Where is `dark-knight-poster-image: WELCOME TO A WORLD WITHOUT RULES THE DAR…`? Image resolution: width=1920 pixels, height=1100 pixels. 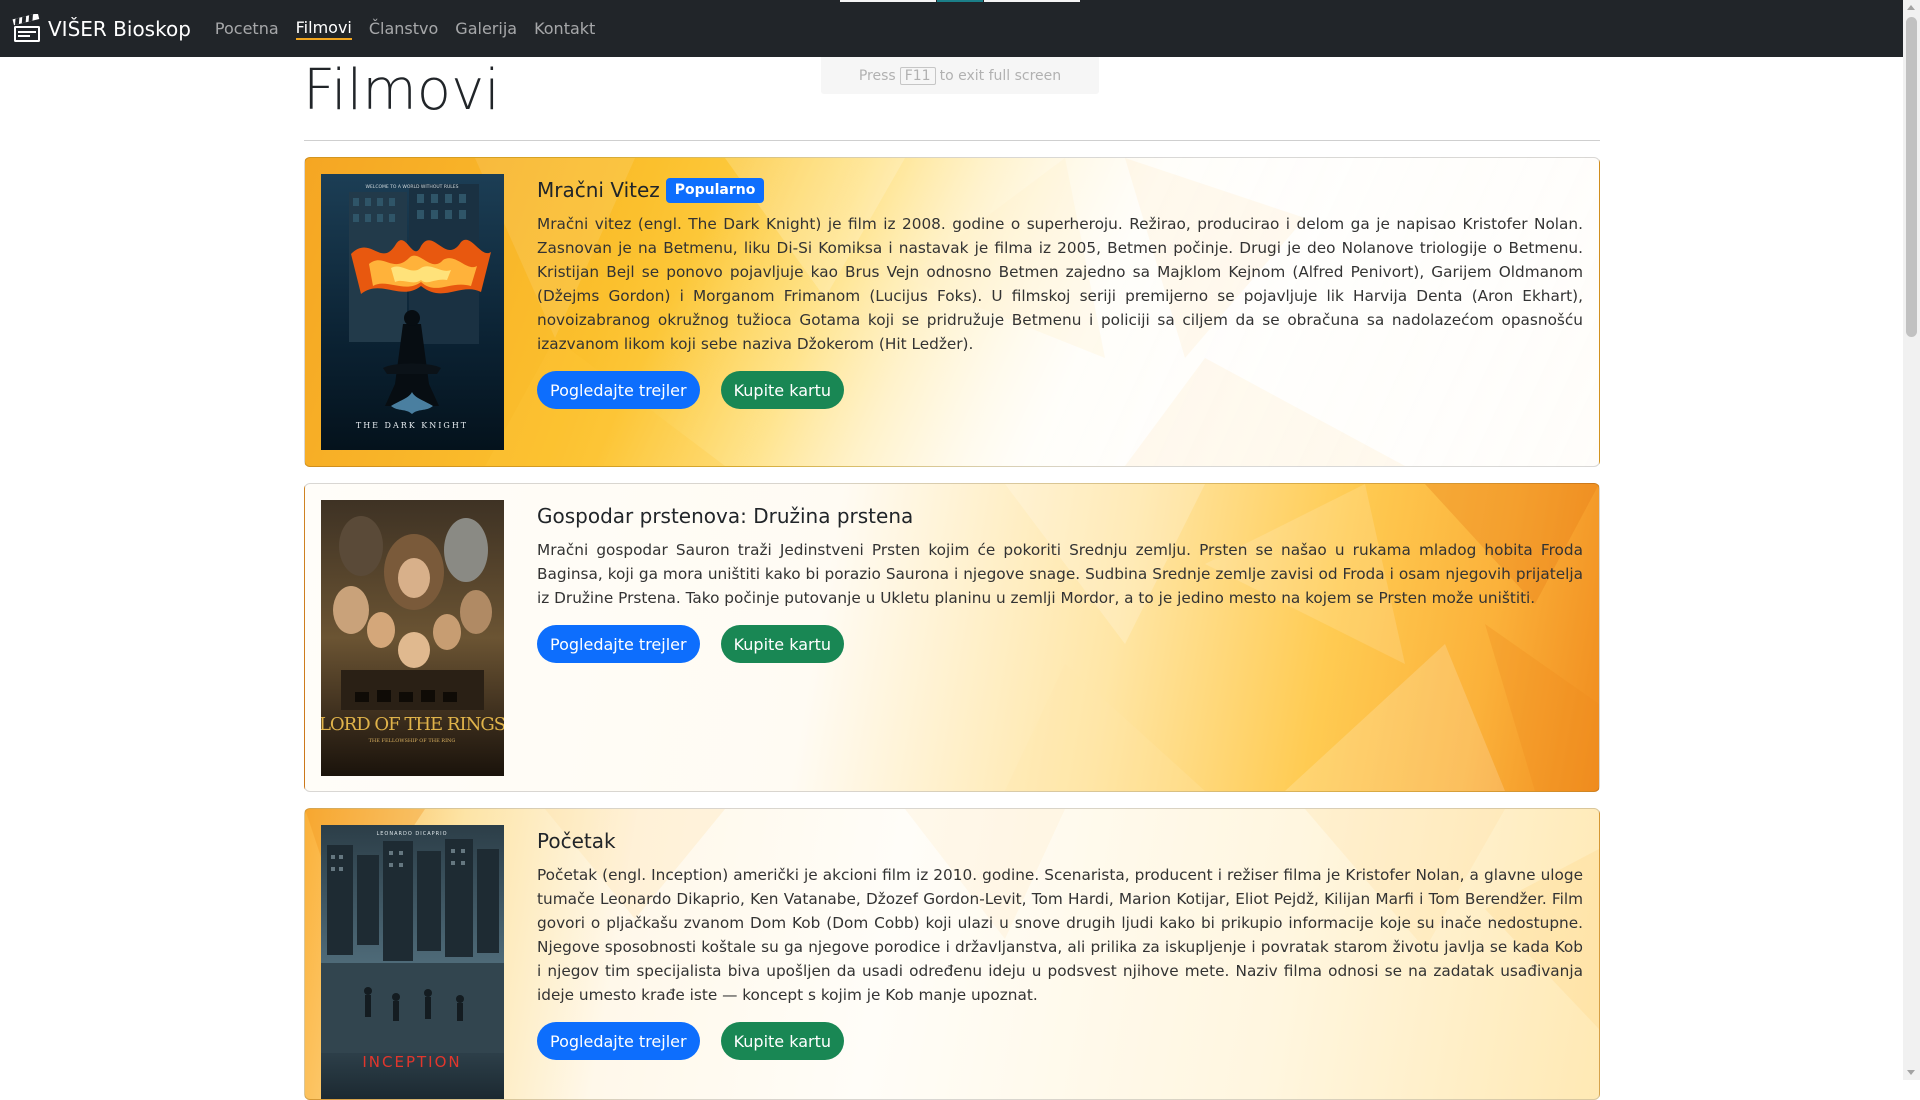 dark-knight-poster-image: WELCOME TO A WORLD WITHOUT RULES THE DAR… is located at coordinates (412, 312).